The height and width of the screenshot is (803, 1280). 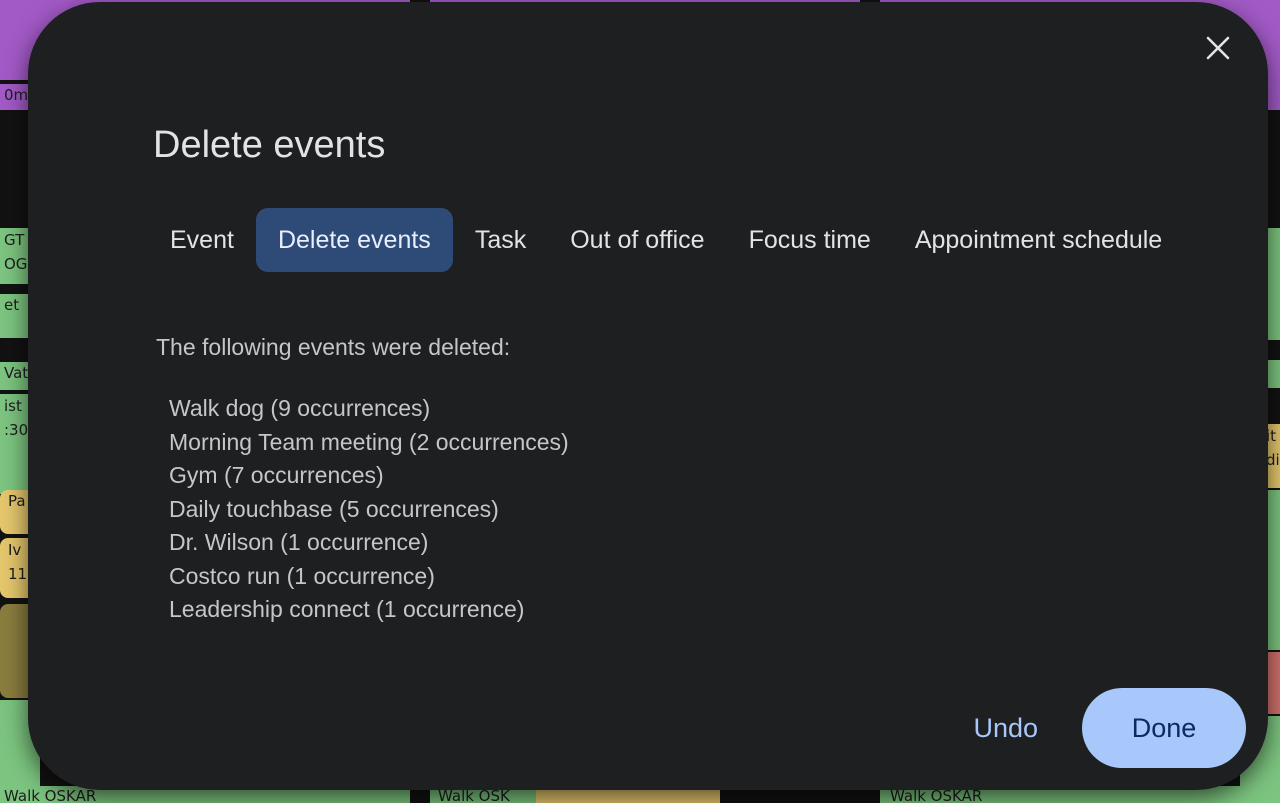 What do you see at coordinates (500, 240) in the screenshot?
I see `tab-task: Task` at bounding box center [500, 240].